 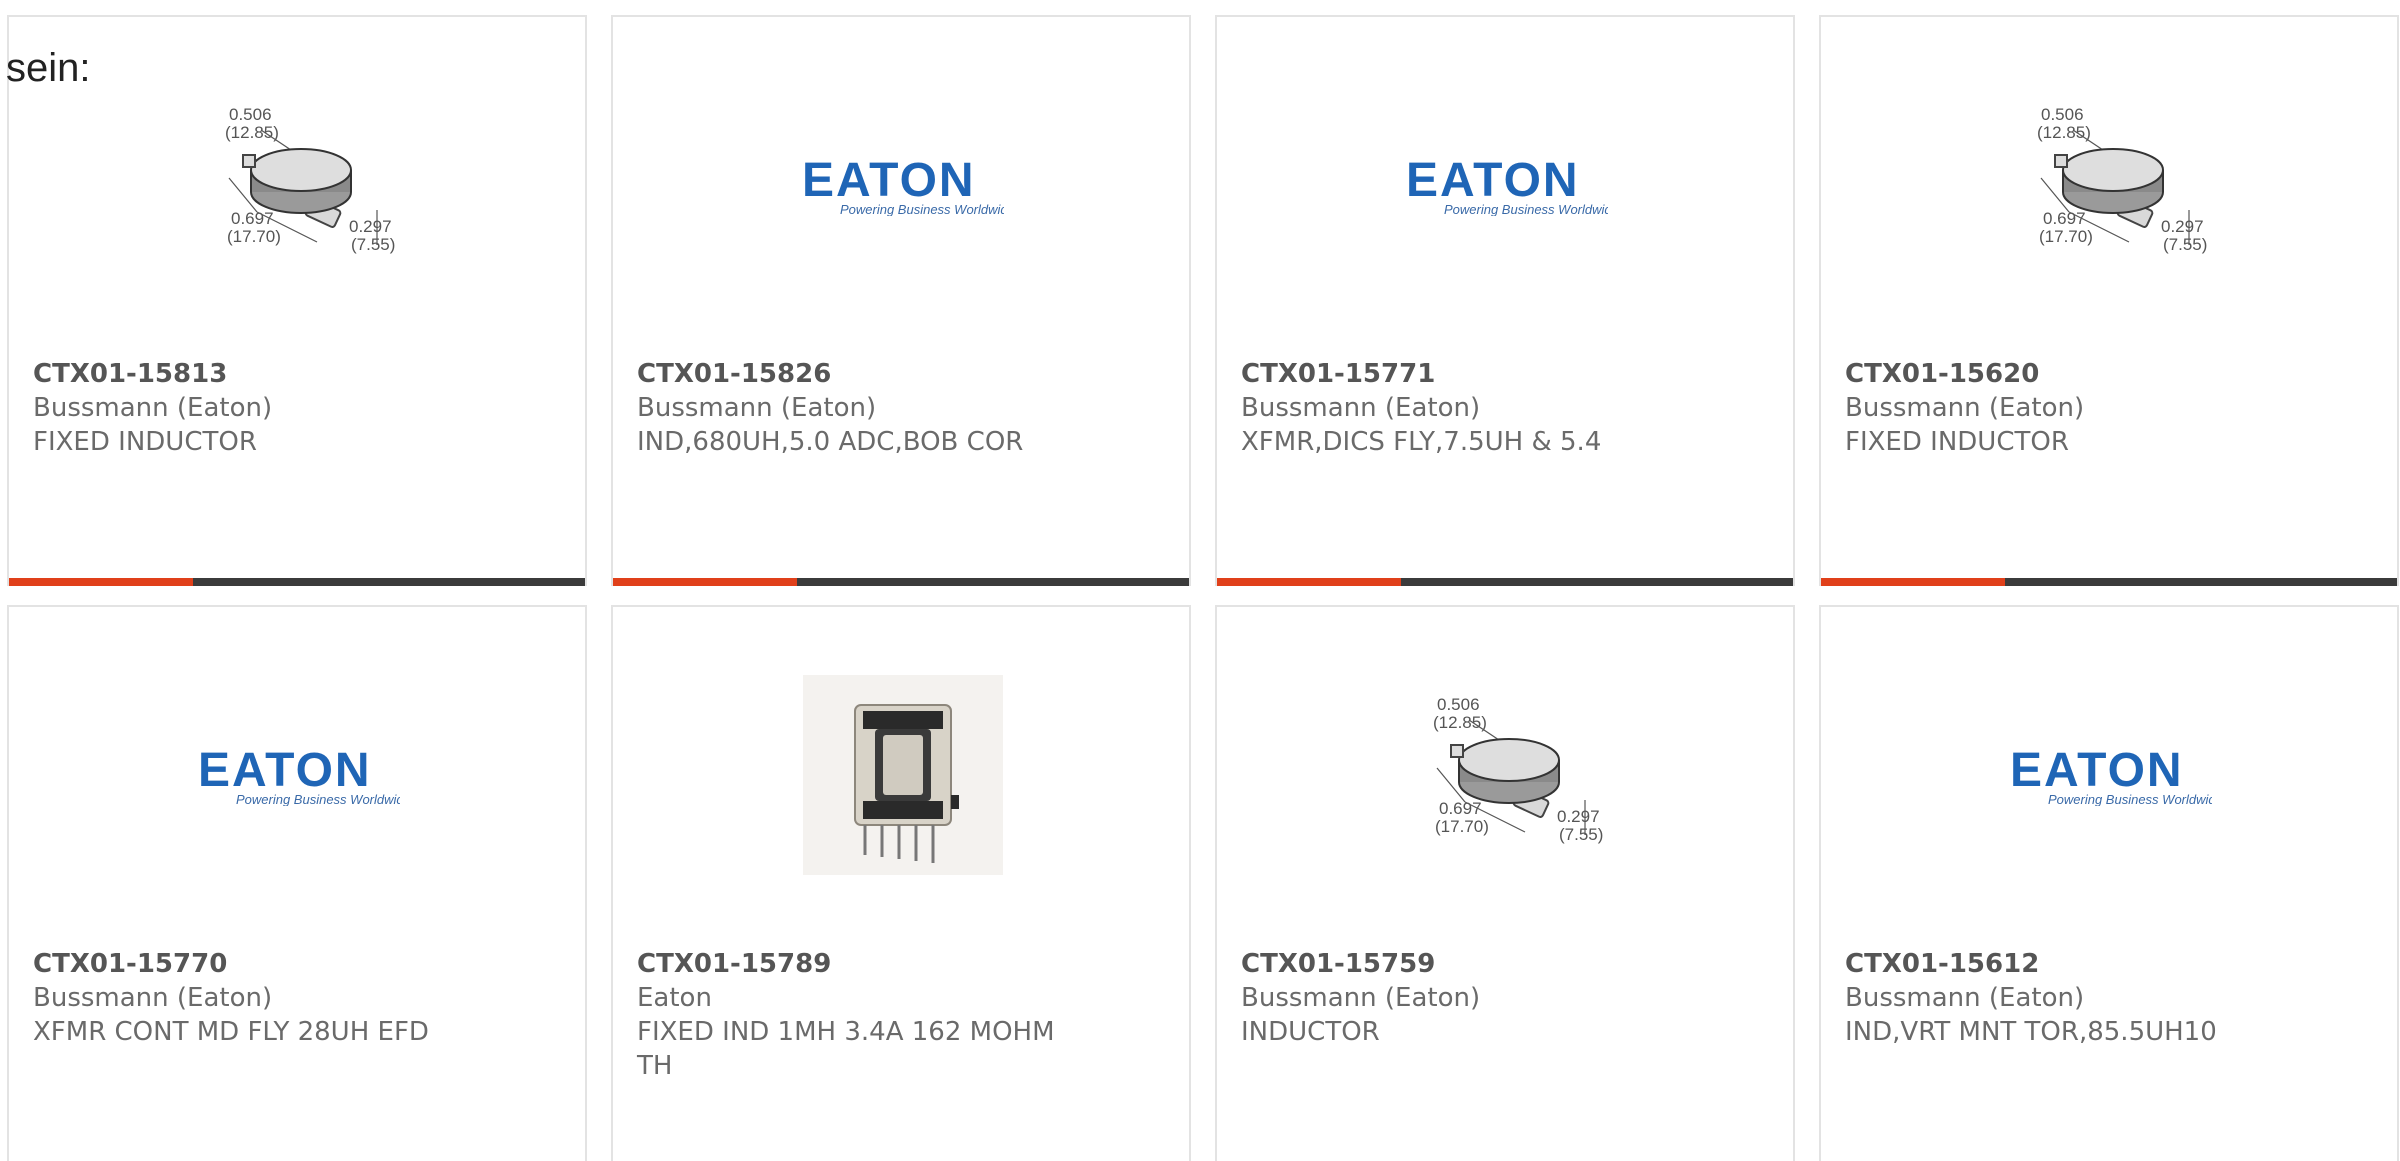 I want to click on part-number-link: CTX01-15826, so click(x=847, y=374).